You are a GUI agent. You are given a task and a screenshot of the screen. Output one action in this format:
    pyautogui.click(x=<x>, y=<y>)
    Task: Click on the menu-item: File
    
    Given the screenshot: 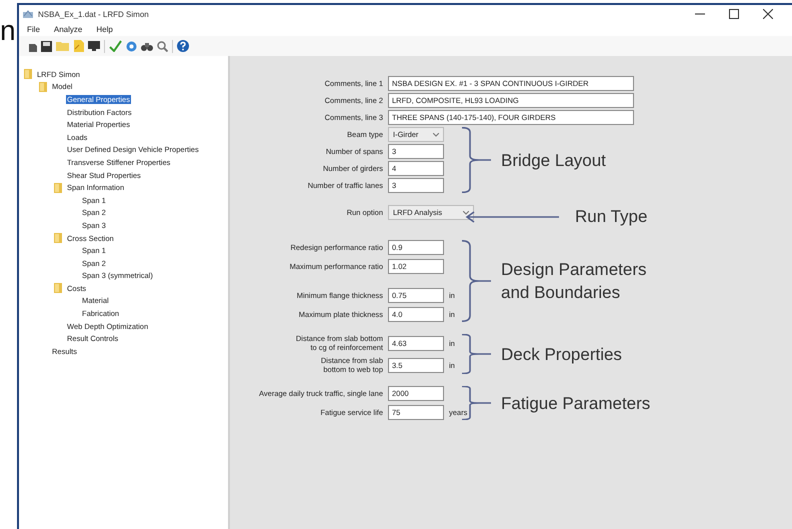 What is the action you would take?
    pyautogui.click(x=33, y=29)
    